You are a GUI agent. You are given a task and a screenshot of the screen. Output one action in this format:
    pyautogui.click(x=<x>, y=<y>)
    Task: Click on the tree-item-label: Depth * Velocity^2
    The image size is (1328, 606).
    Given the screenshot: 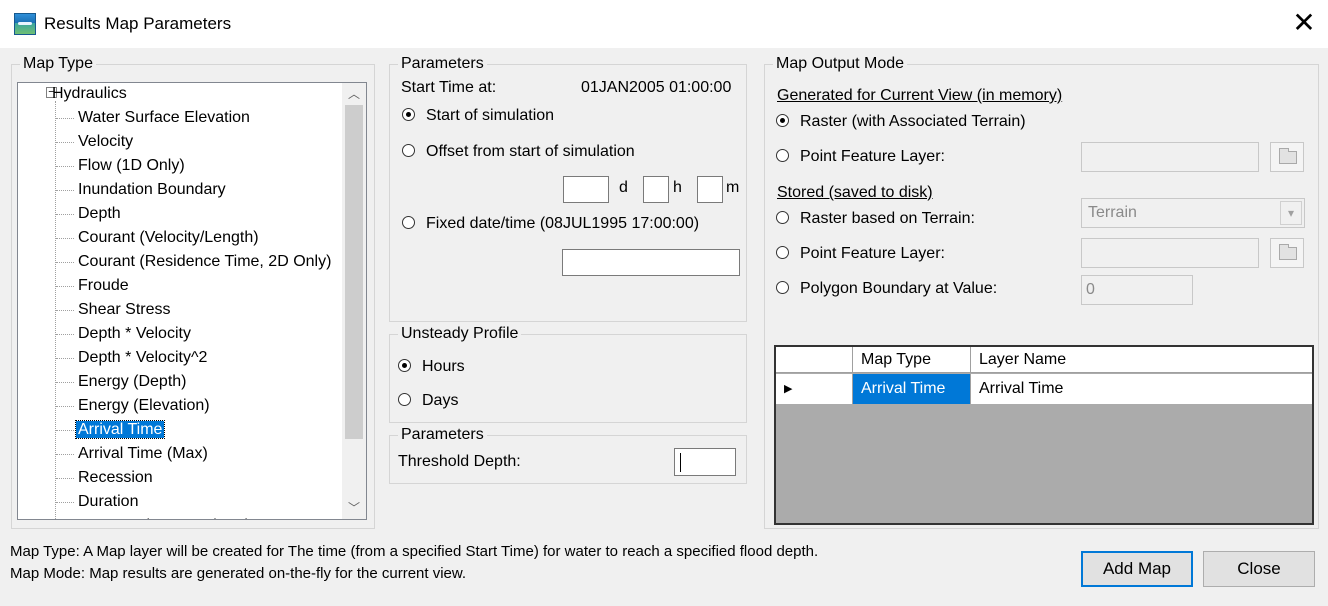 What is the action you would take?
    pyautogui.click(x=143, y=357)
    